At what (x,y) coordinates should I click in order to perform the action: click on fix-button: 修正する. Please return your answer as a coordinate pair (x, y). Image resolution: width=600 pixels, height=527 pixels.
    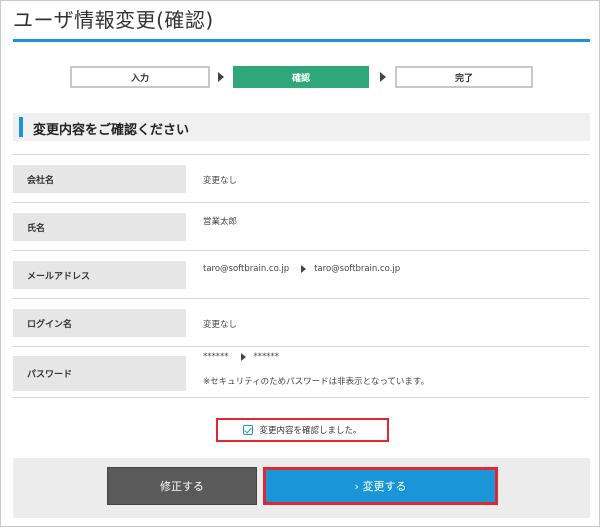
    Looking at the image, I should click on (182, 486).